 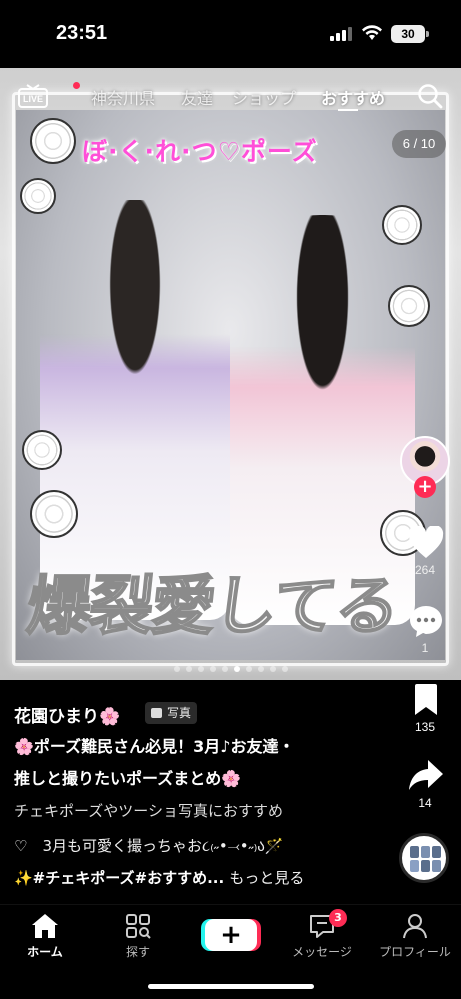 I want to click on nav-home-label: ホーム, so click(x=45, y=952).